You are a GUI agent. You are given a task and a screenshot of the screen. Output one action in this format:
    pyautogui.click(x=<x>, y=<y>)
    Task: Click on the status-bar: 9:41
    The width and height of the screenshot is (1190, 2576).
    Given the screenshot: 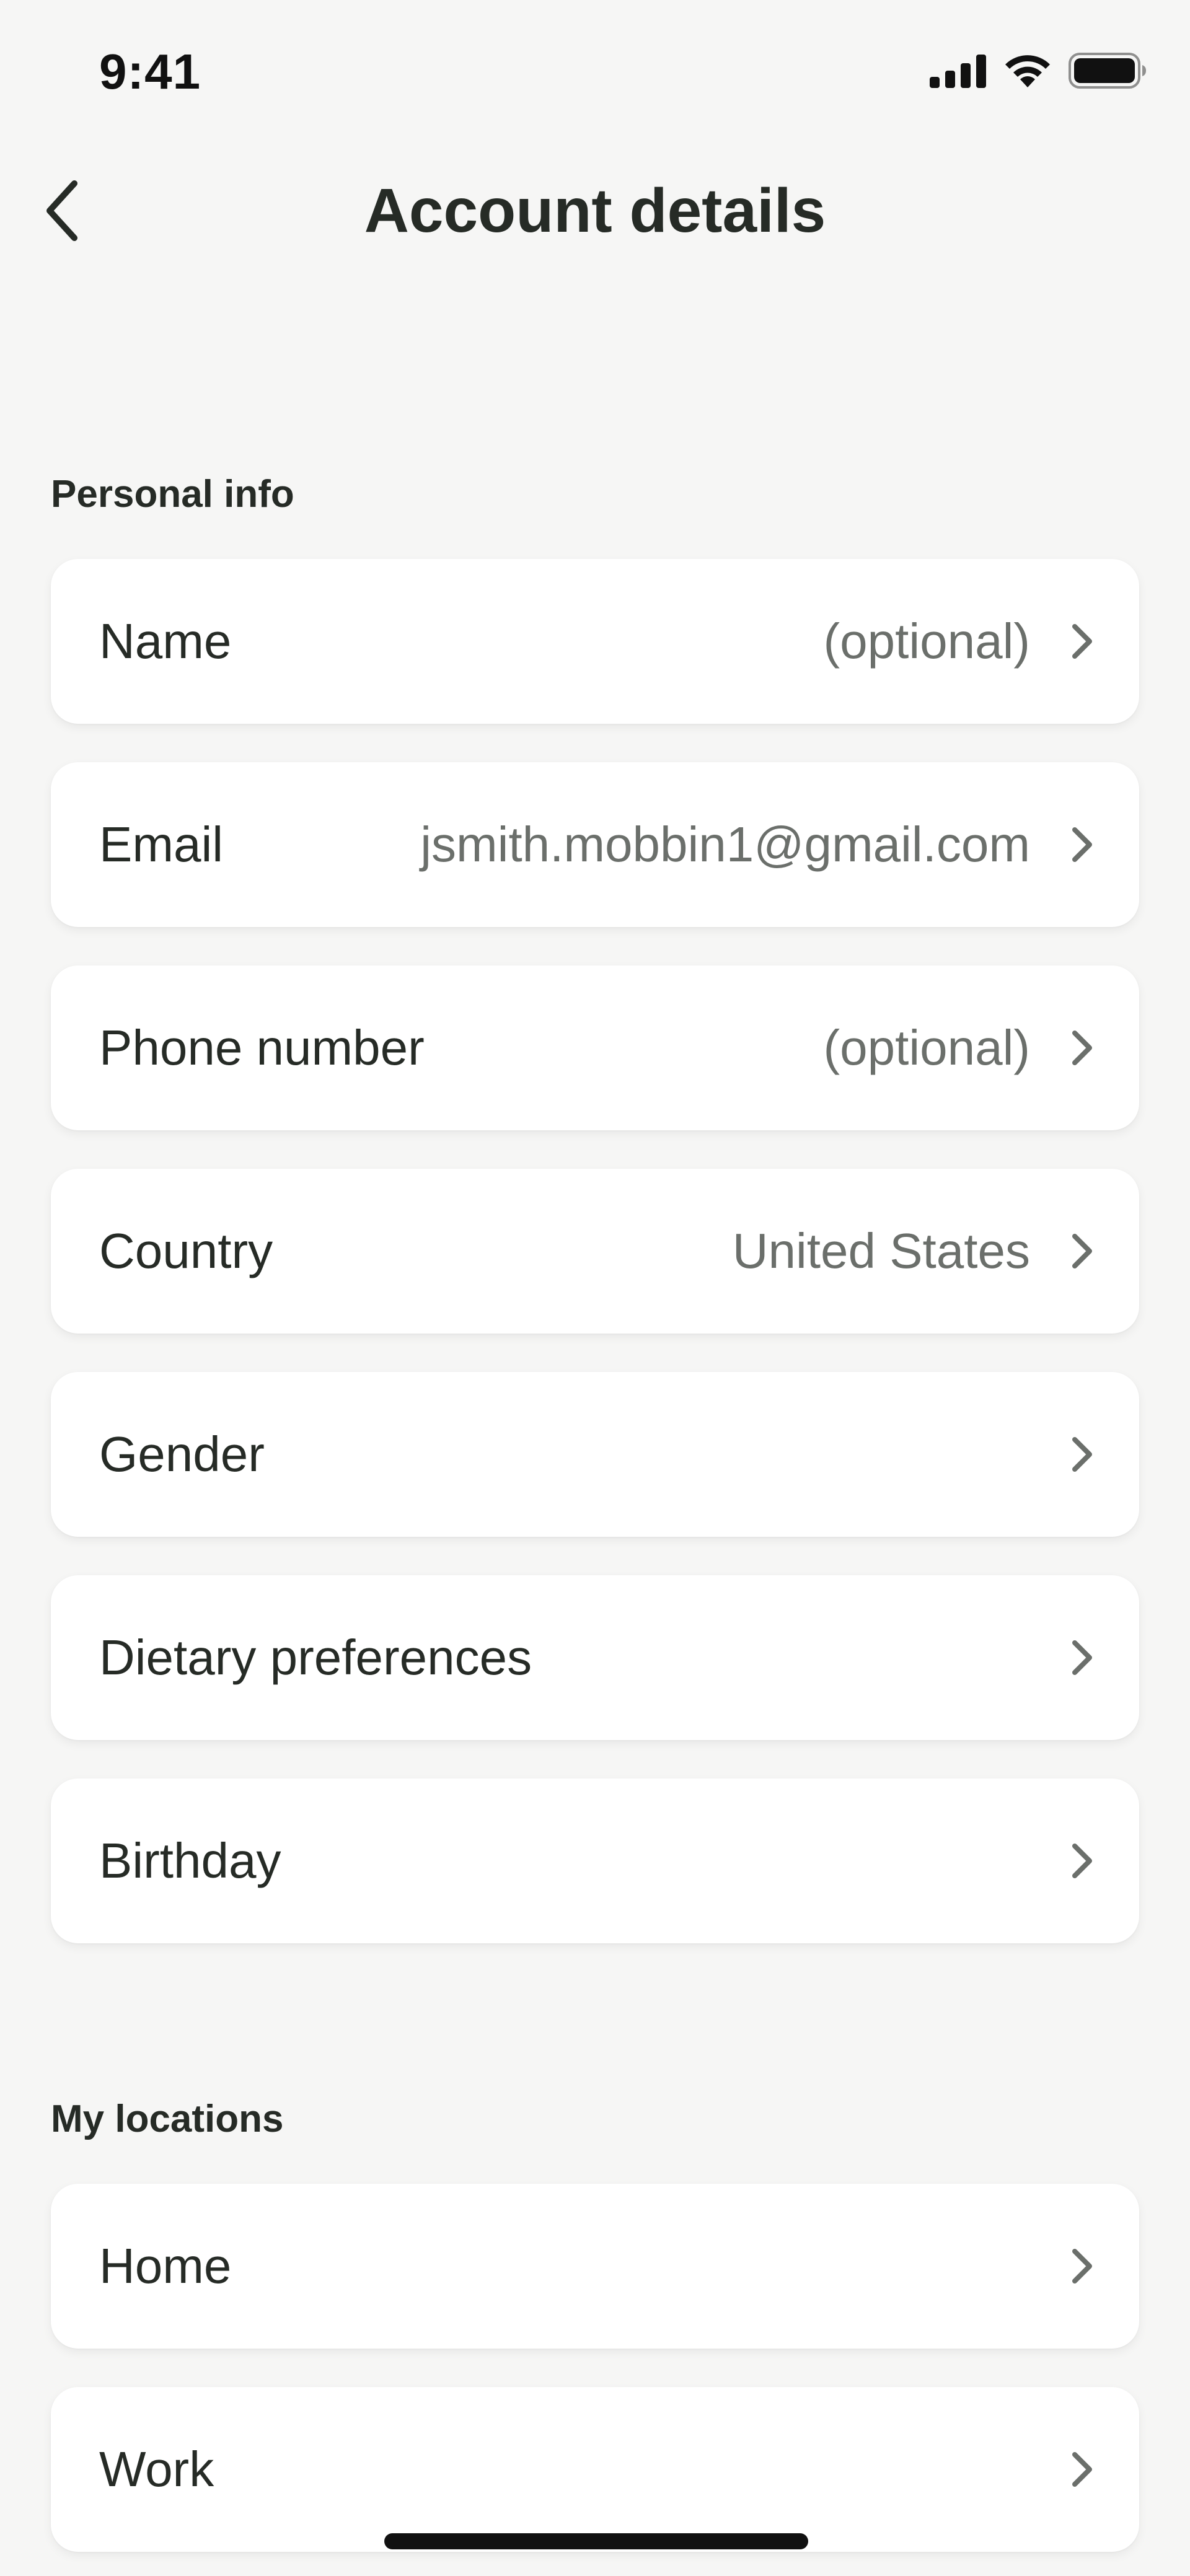 What is the action you would take?
    pyautogui.click(x=595, y=71)
    